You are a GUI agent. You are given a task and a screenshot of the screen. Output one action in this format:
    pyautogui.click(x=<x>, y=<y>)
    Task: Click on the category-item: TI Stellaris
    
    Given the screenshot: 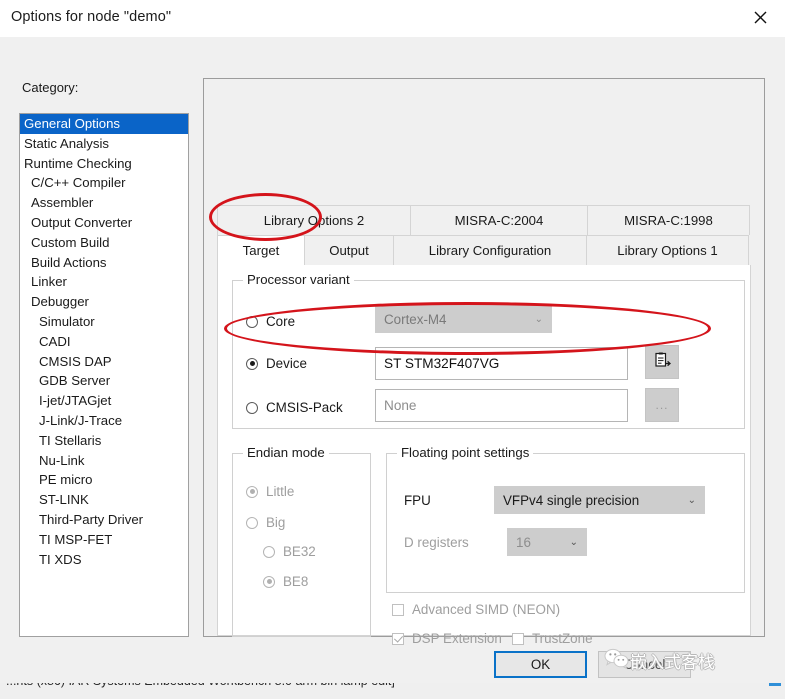 What is the action you would take?
    pyautogui.click(x=104, y=441)
    